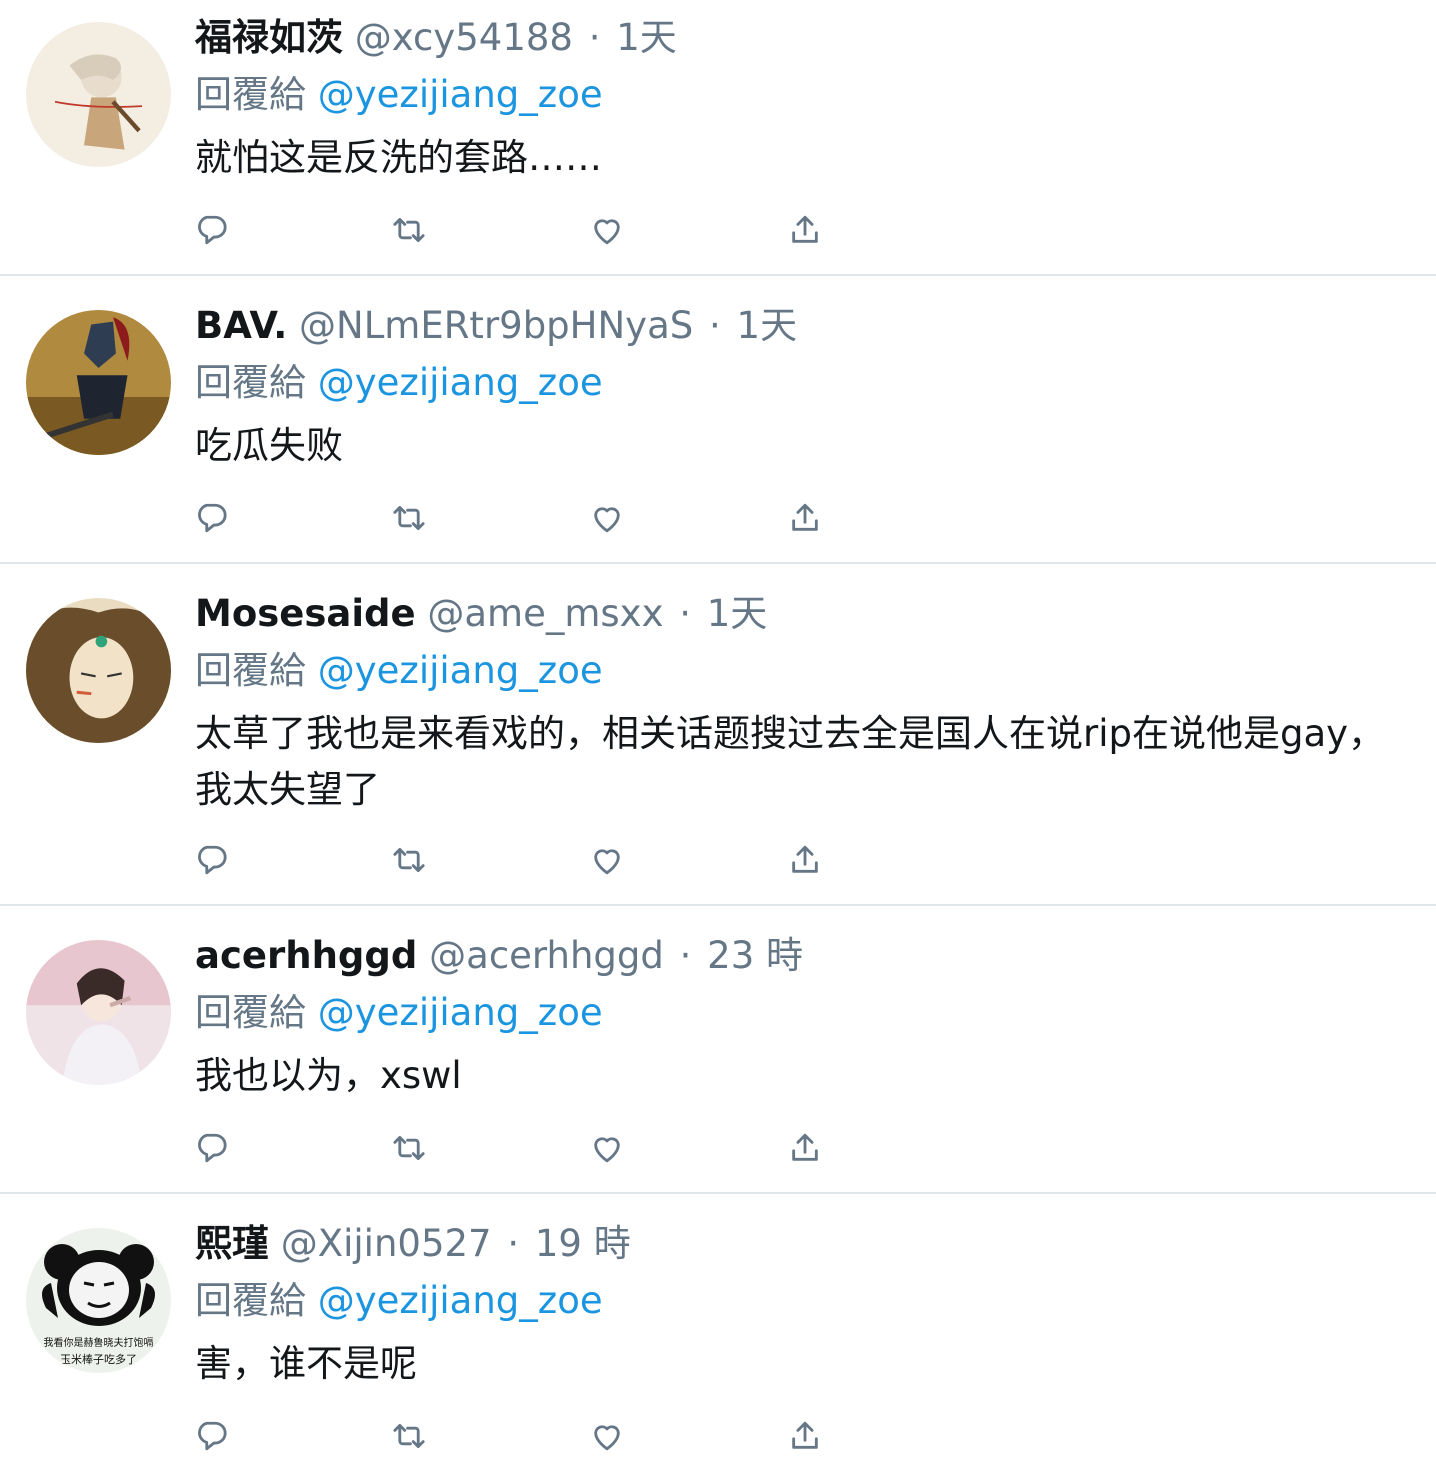 The width and height of the screenshot is (1436, 1465). What do you see at coordinates (790, 761) in the screenshot?
I see `tweet-text: 太草了我也是来看戏的，相关话题搜过去全是国人在说rip在说他是gay，我太失望了` at bounding box center [790, 761].